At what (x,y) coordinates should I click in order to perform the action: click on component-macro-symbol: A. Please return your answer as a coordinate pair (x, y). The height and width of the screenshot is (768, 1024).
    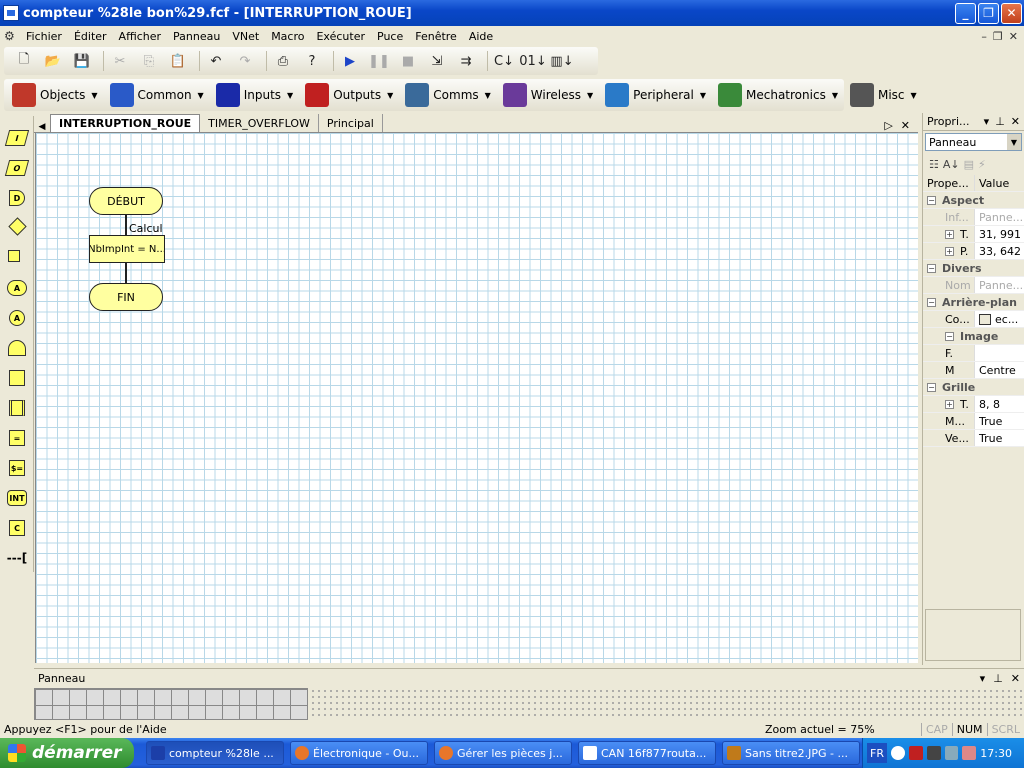
    Looking at the image, I should click on (17, 318).